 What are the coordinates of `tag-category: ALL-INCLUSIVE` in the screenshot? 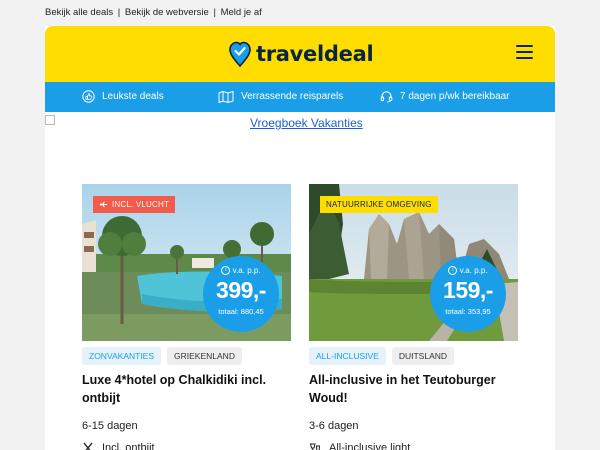 It's located at (347, 356).